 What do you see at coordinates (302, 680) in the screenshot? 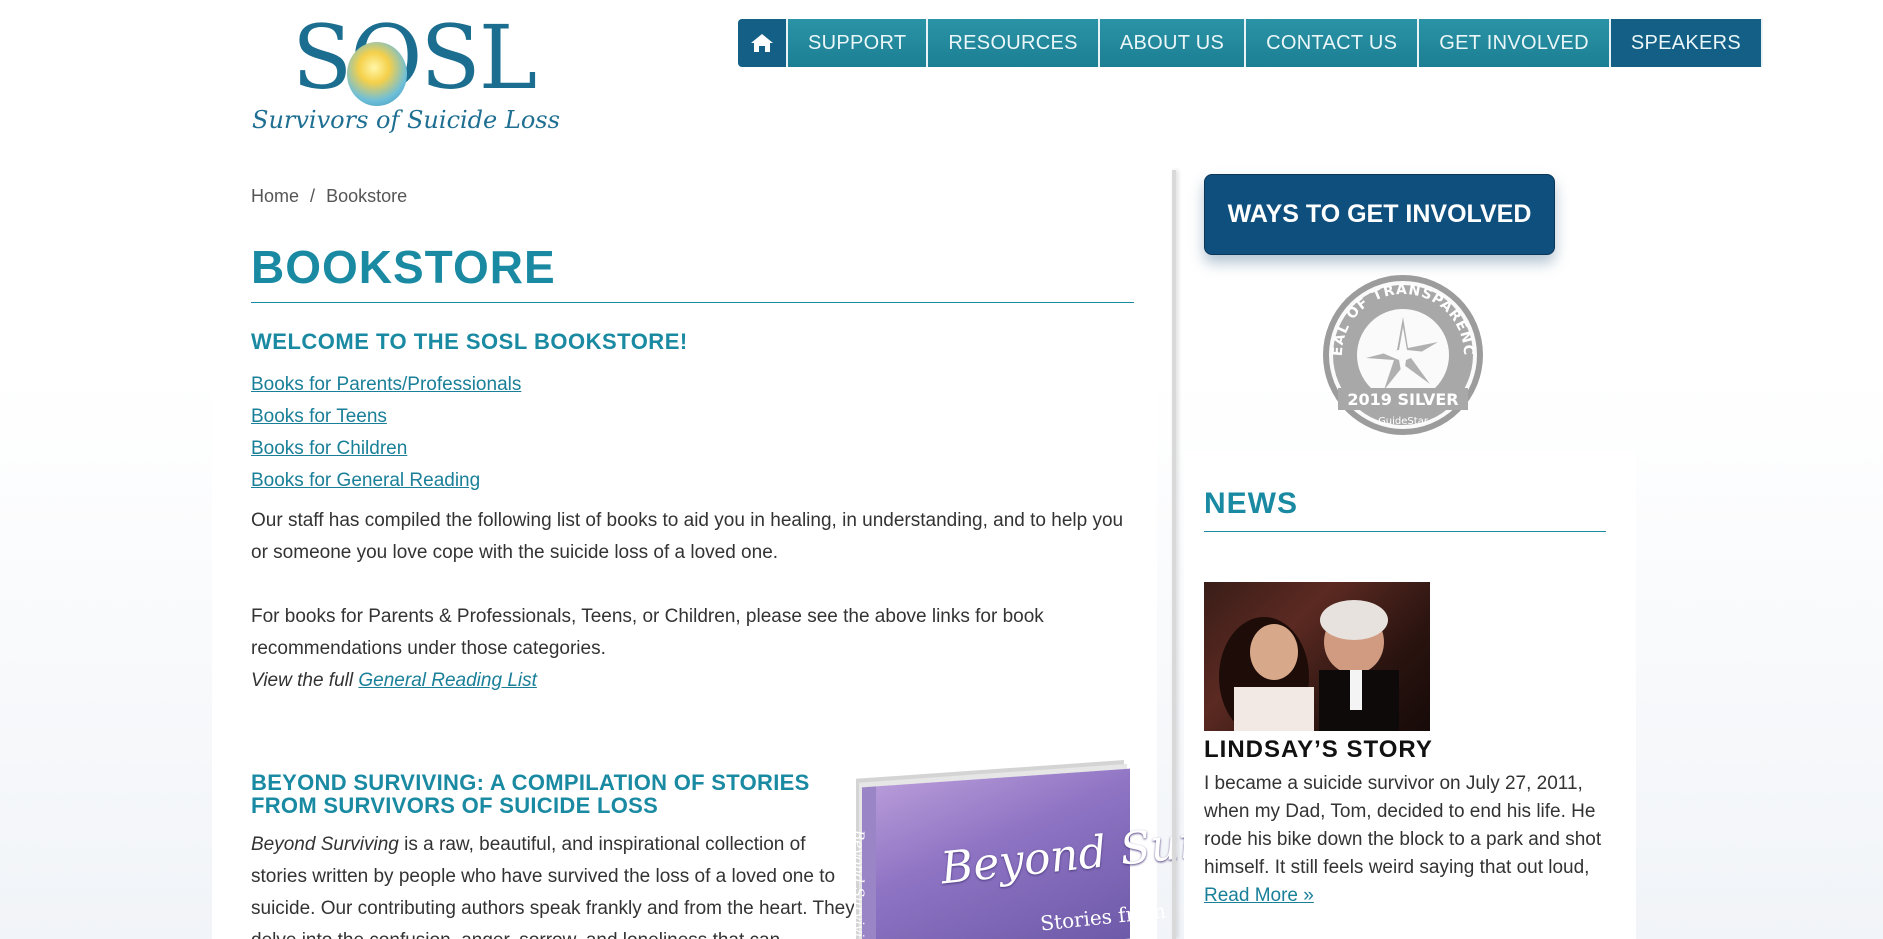
I see `view-full-prefix: View the full` at bounding box center [302, 680].